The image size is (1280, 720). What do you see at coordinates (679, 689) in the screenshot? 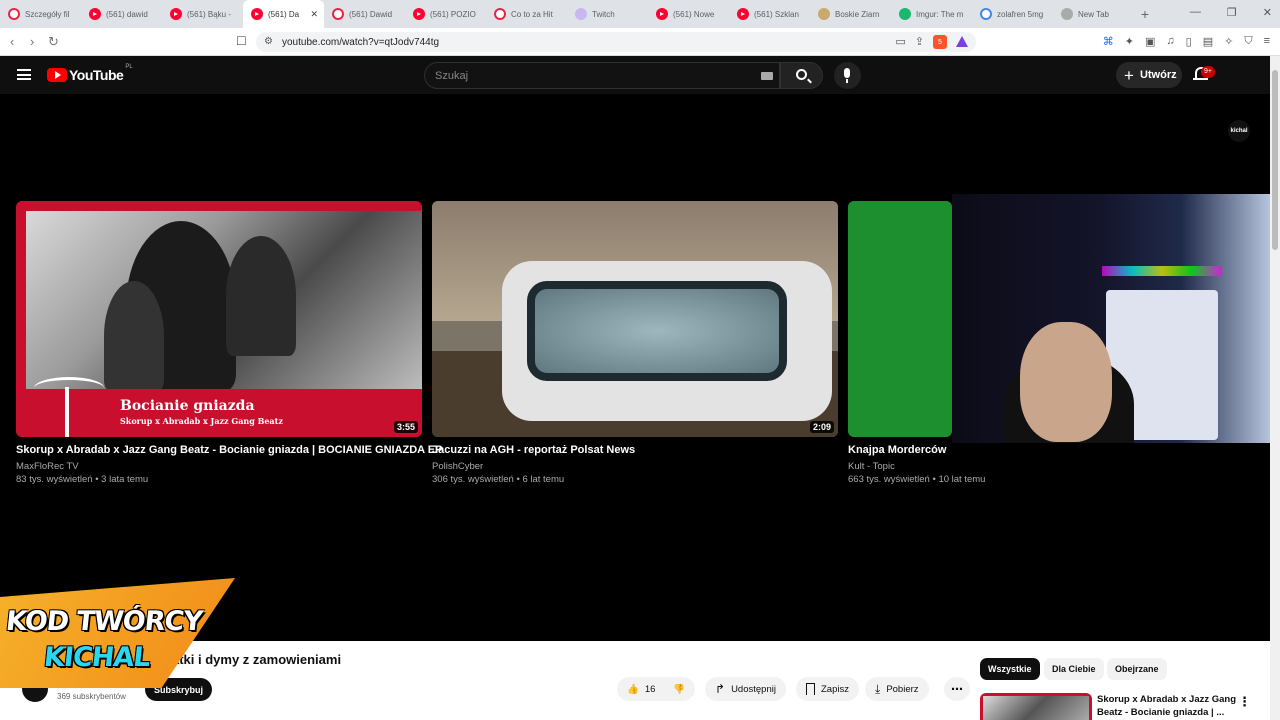
I see `thumbs-down-icon: 👎` at bounding box center [679, 689].